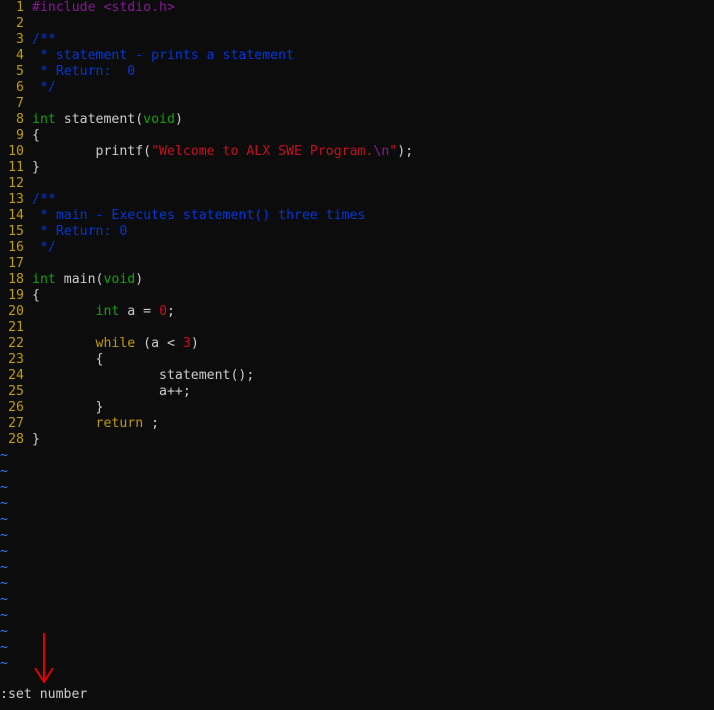  What do you see at coordinates (16, 391) in the screenshot?
I see `line-number: 25` at bounding box center [16, 391].